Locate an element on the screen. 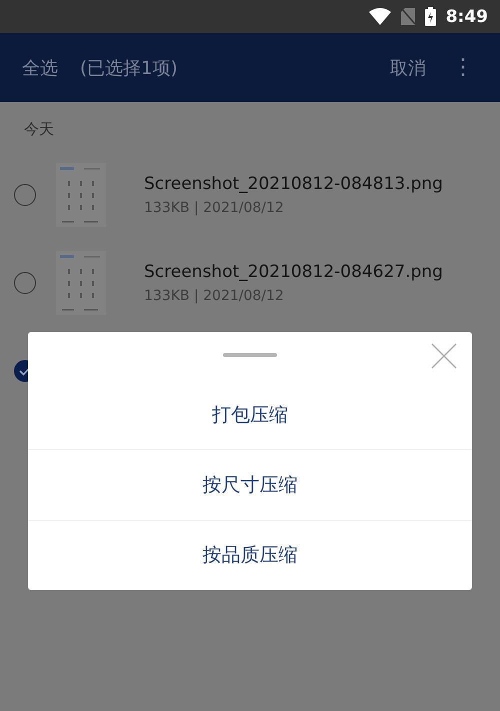 This screenshot has width=500, height=711. selection-count: (已选择1项) is located at coordinates (129, 68).